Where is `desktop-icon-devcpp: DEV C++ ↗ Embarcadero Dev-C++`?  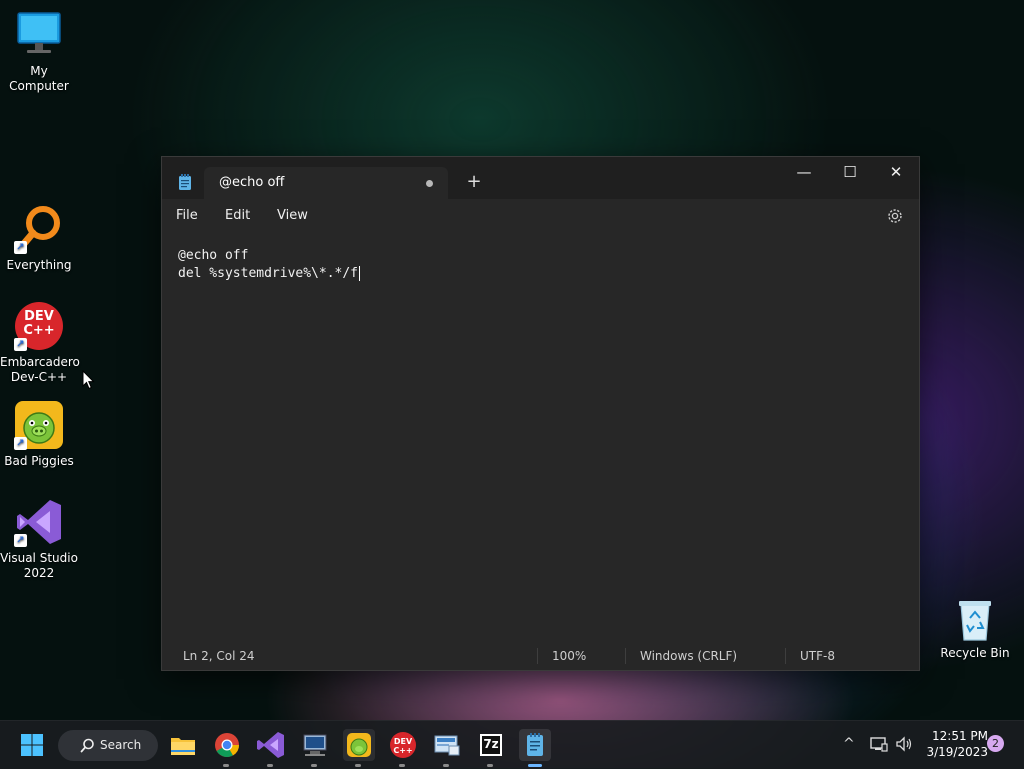
desktop-icon-devcpp: DEV C++ ↗ Embarcadero Dev-C++ is located at coordinates (40, 343).